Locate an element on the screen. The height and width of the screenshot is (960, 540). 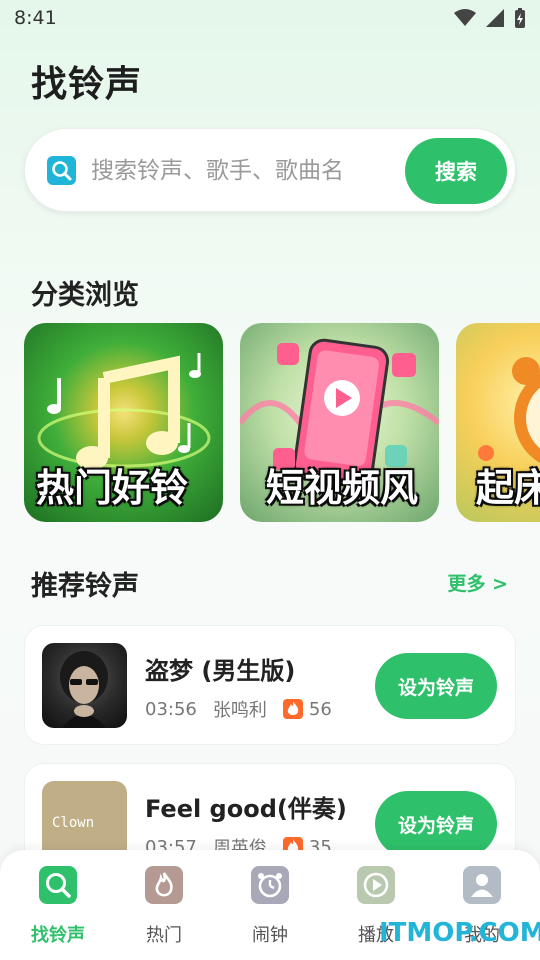
status-bar: 8:41 is located at coordinates (270, 18).